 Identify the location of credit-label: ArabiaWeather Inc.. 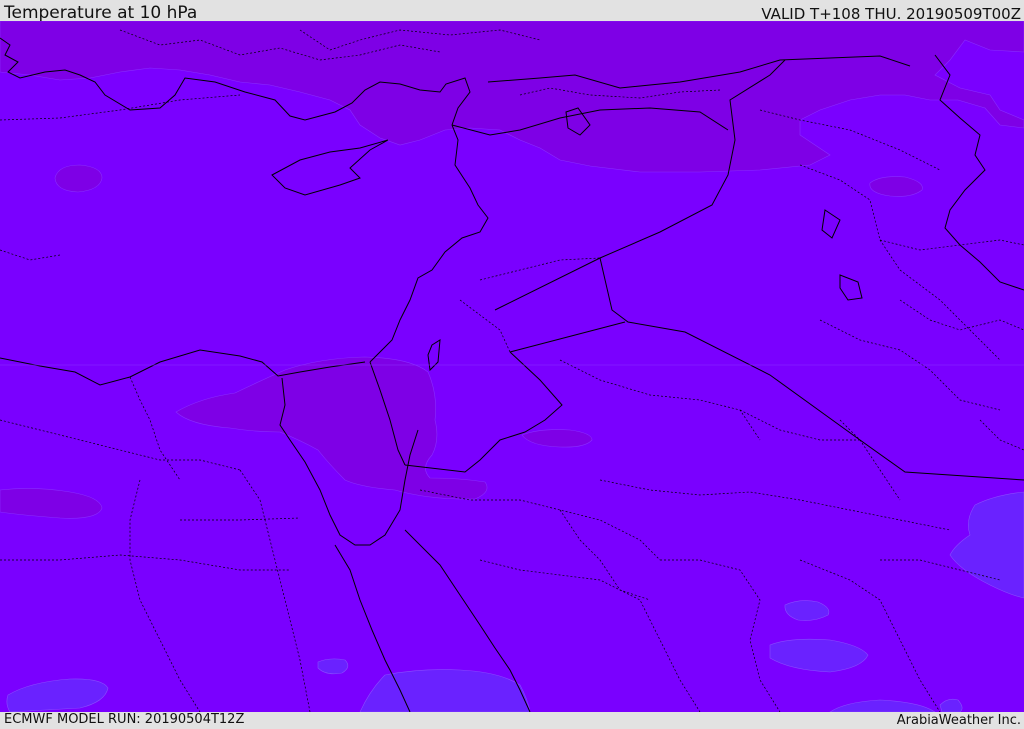
(958, 720).